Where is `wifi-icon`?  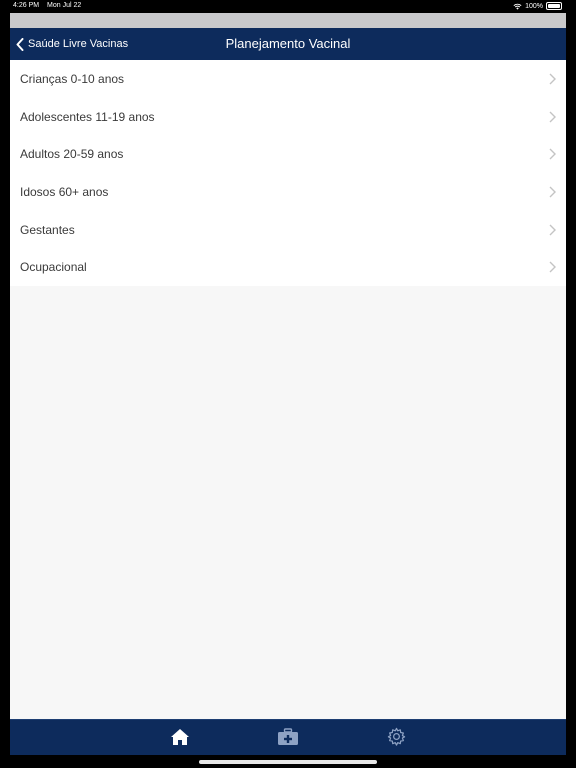
wifi-icon is located at coordinates (517, 6).